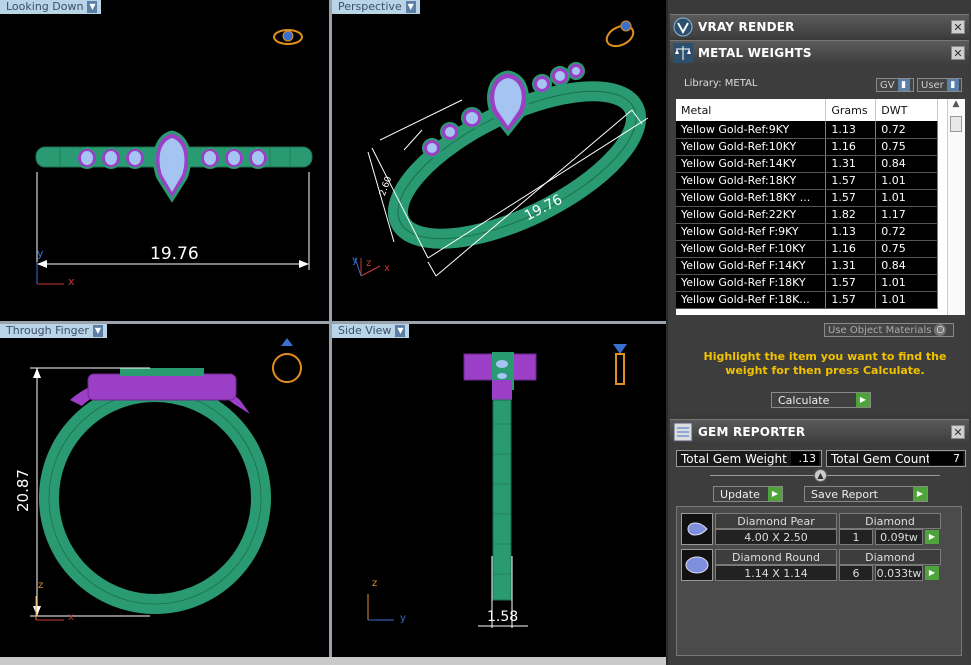 This screenshot has height=665, width=971. I want to click on collapse-icon: ▲, so click(820, 475).